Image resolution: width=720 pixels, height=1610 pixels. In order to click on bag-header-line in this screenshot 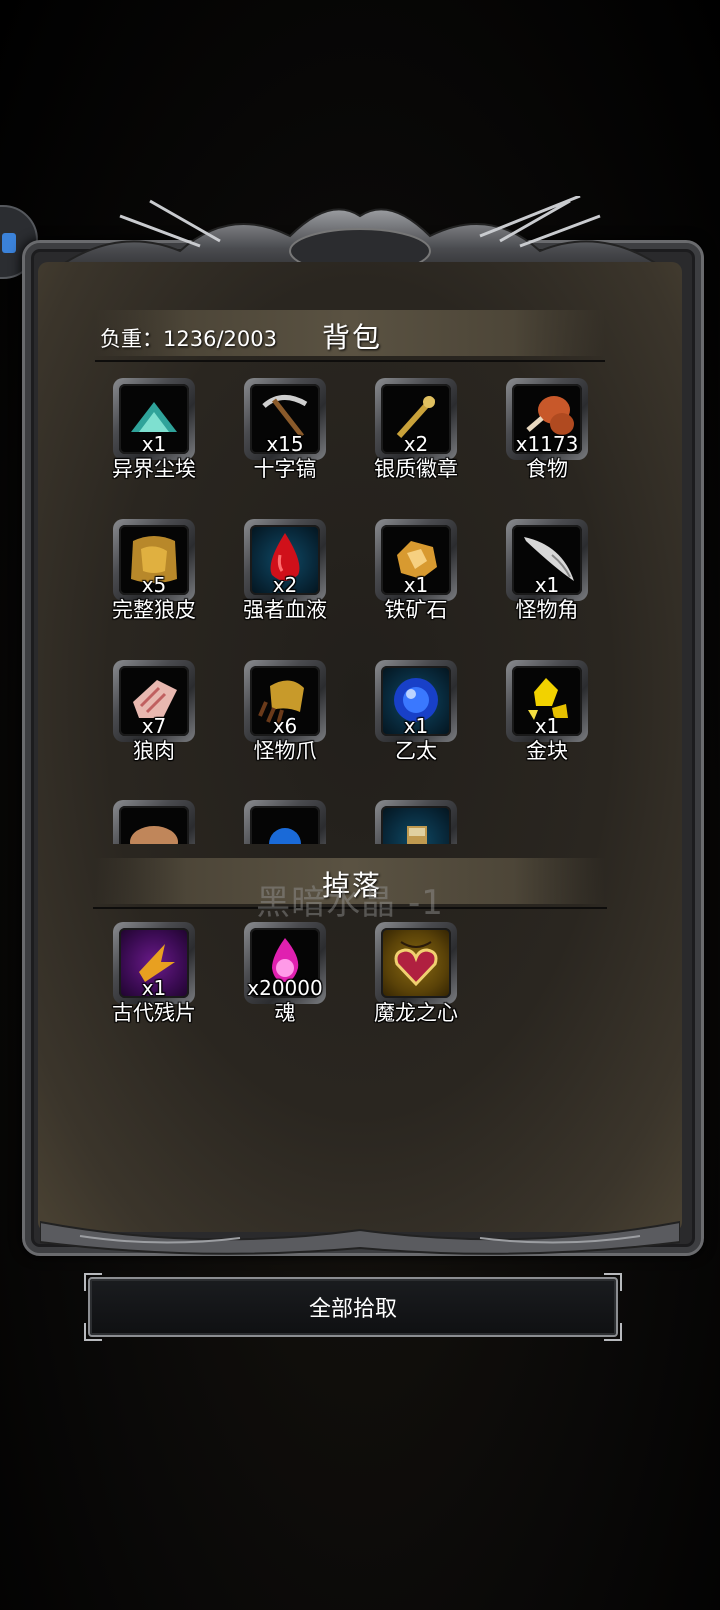, I will do `click(350, 361)`.